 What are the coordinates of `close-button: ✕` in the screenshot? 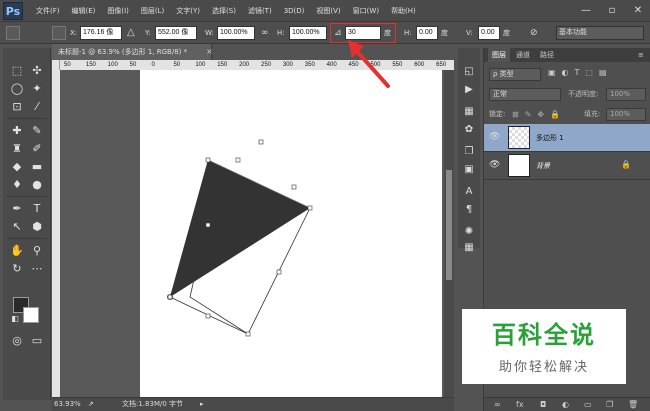 It's located at (638, 11).